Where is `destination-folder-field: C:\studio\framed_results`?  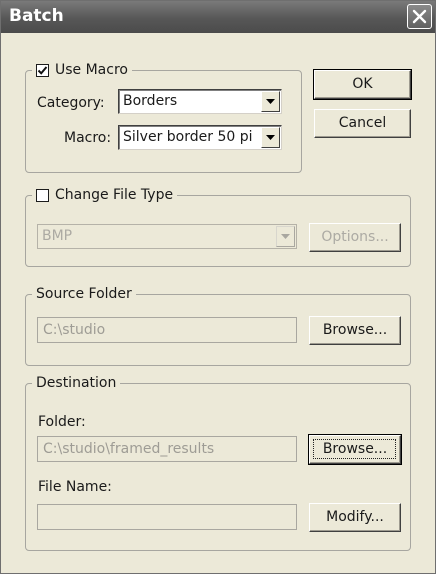 destination-folder-field: C:\studio\framed_results is located at coordinates (167, 449).